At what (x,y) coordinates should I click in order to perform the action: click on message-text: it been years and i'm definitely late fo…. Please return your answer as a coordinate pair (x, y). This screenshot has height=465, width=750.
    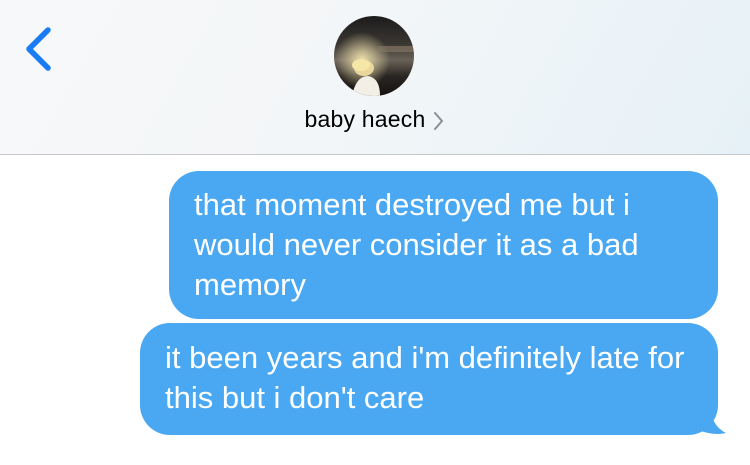
    Looking at the image, I should click on (425, 377).